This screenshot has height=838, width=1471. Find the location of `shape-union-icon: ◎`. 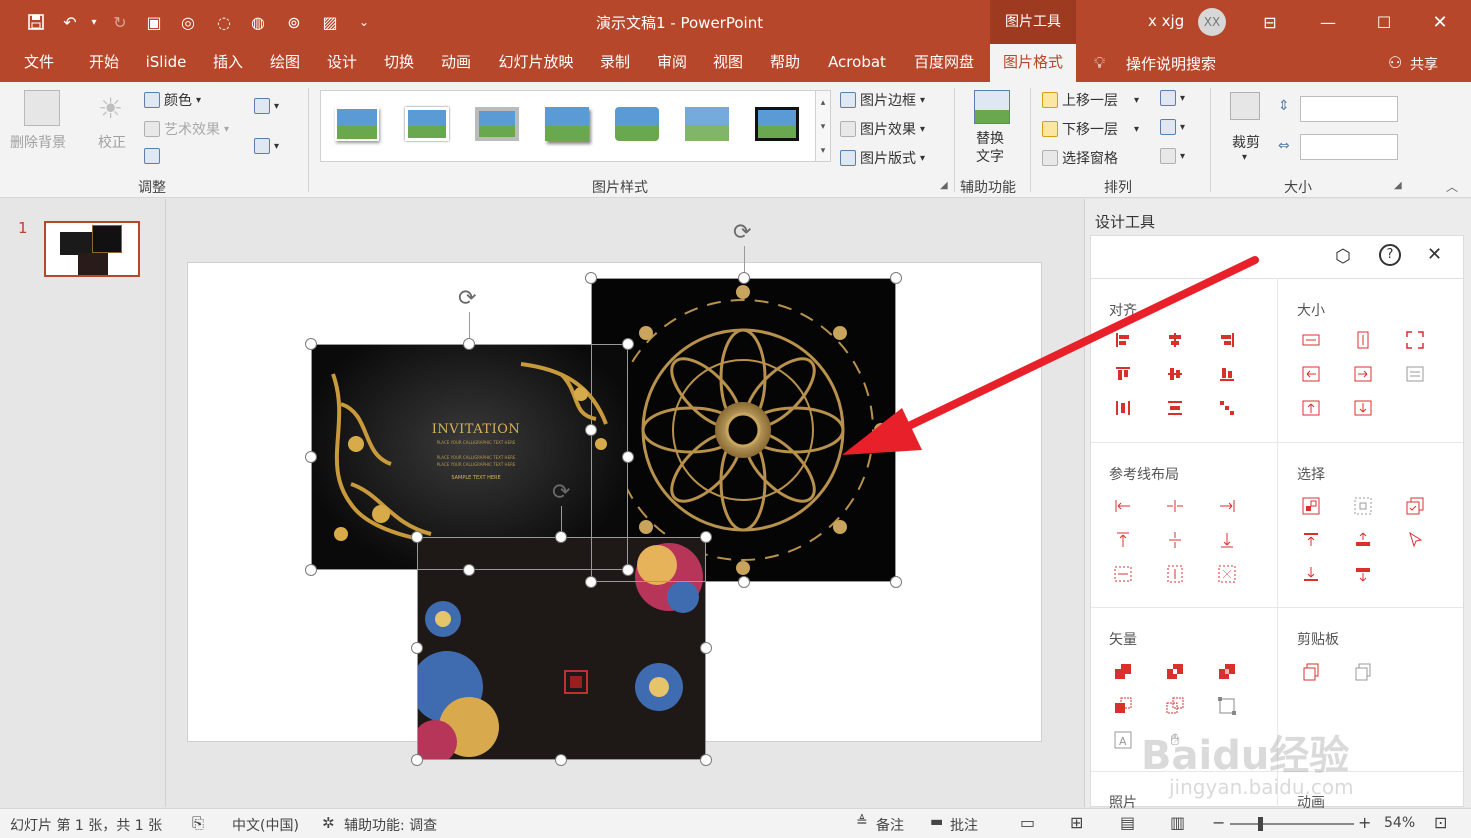

shape-union-icon: ◎ is located at coordinates (188, 22).